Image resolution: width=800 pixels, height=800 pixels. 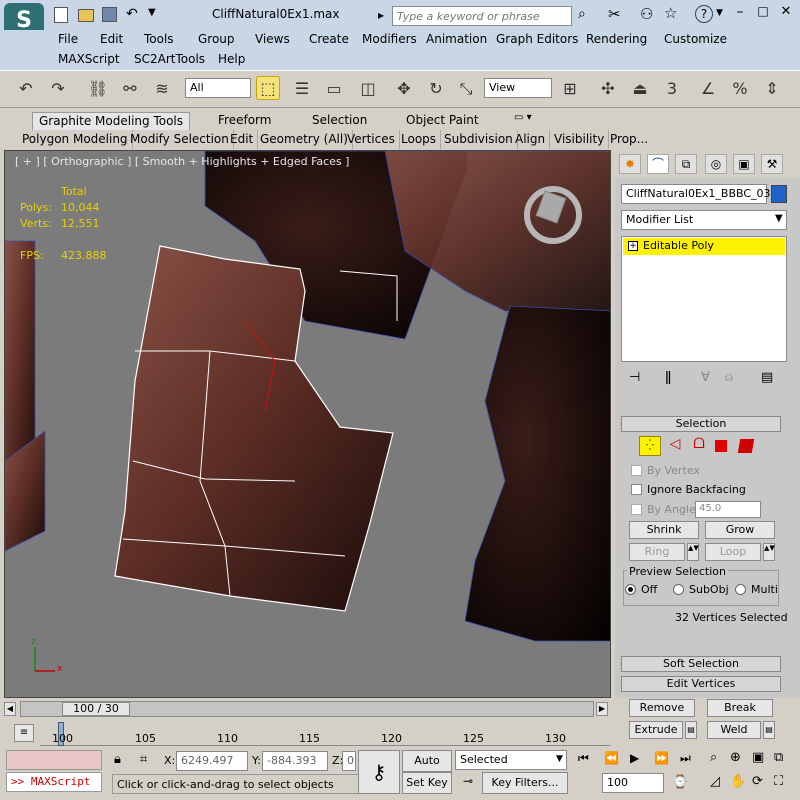 What do you see at coordinates (636, 509) in the screenshot?
I see `by-angle-checkbox` at bounding box center [636, 509].